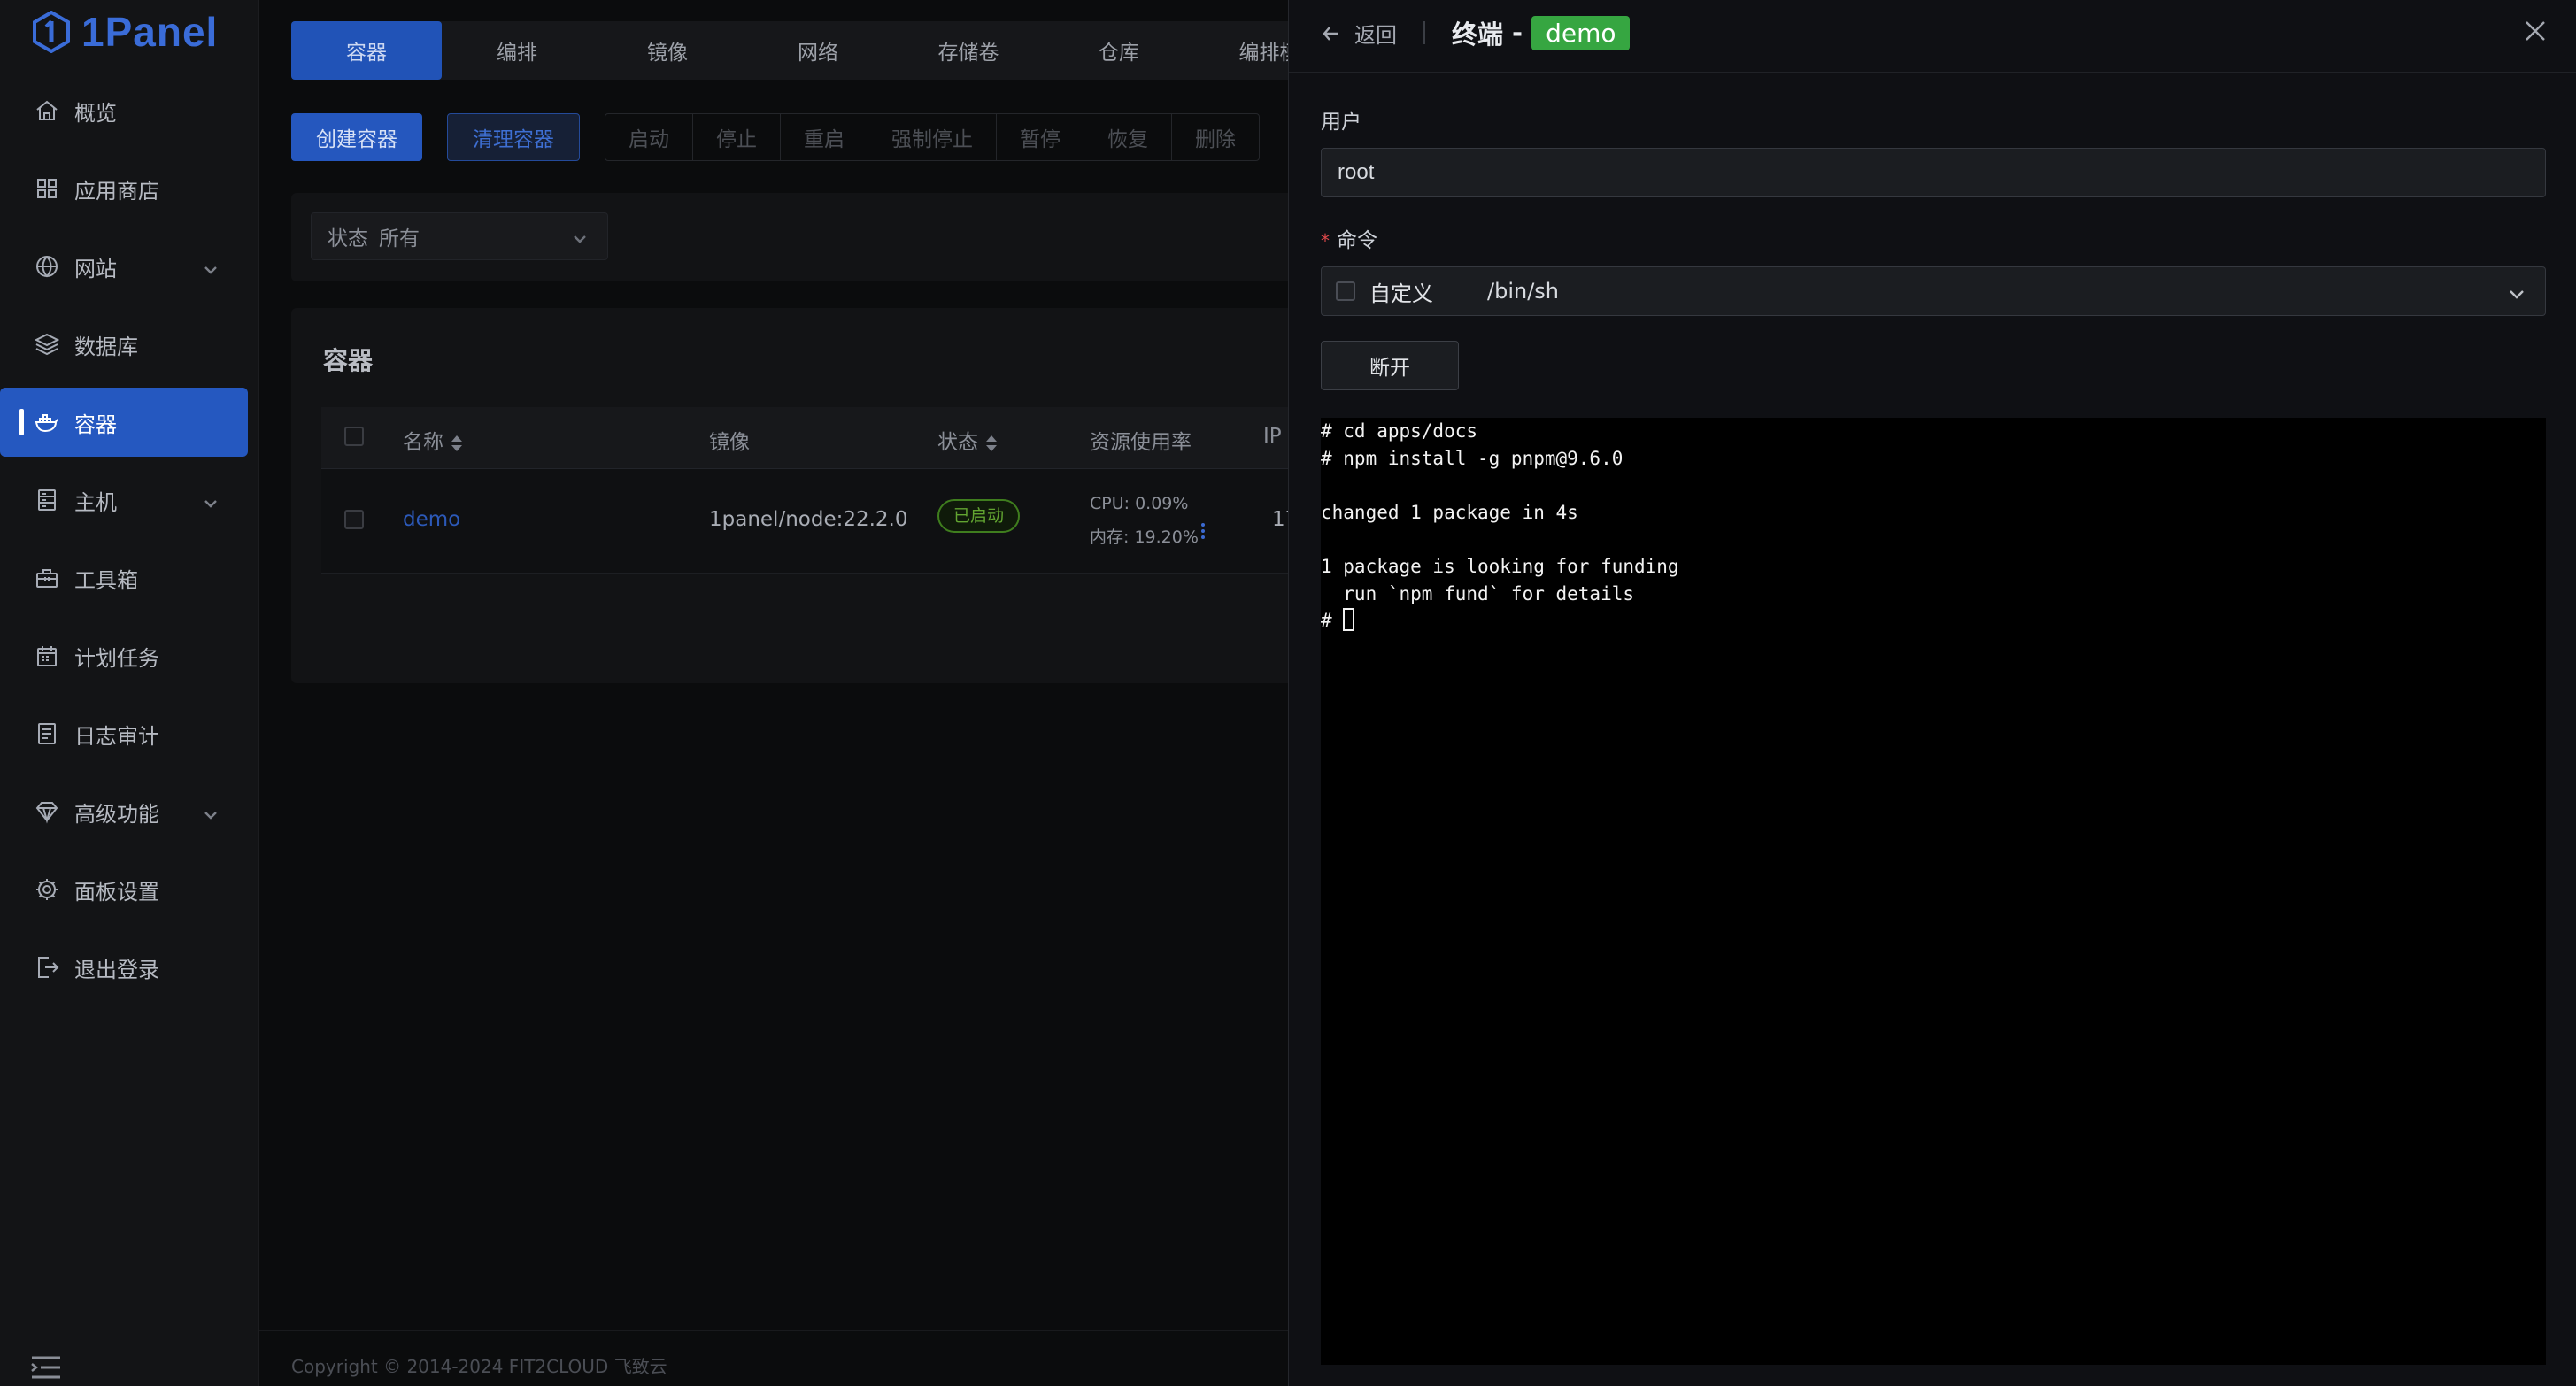 The width and height of the screenshot is (2576, 1386). What do you see at coordinates (124, 266) in the screenshot?
I see `sidebar-item-2: 网站` at bounding box center [124, 266].